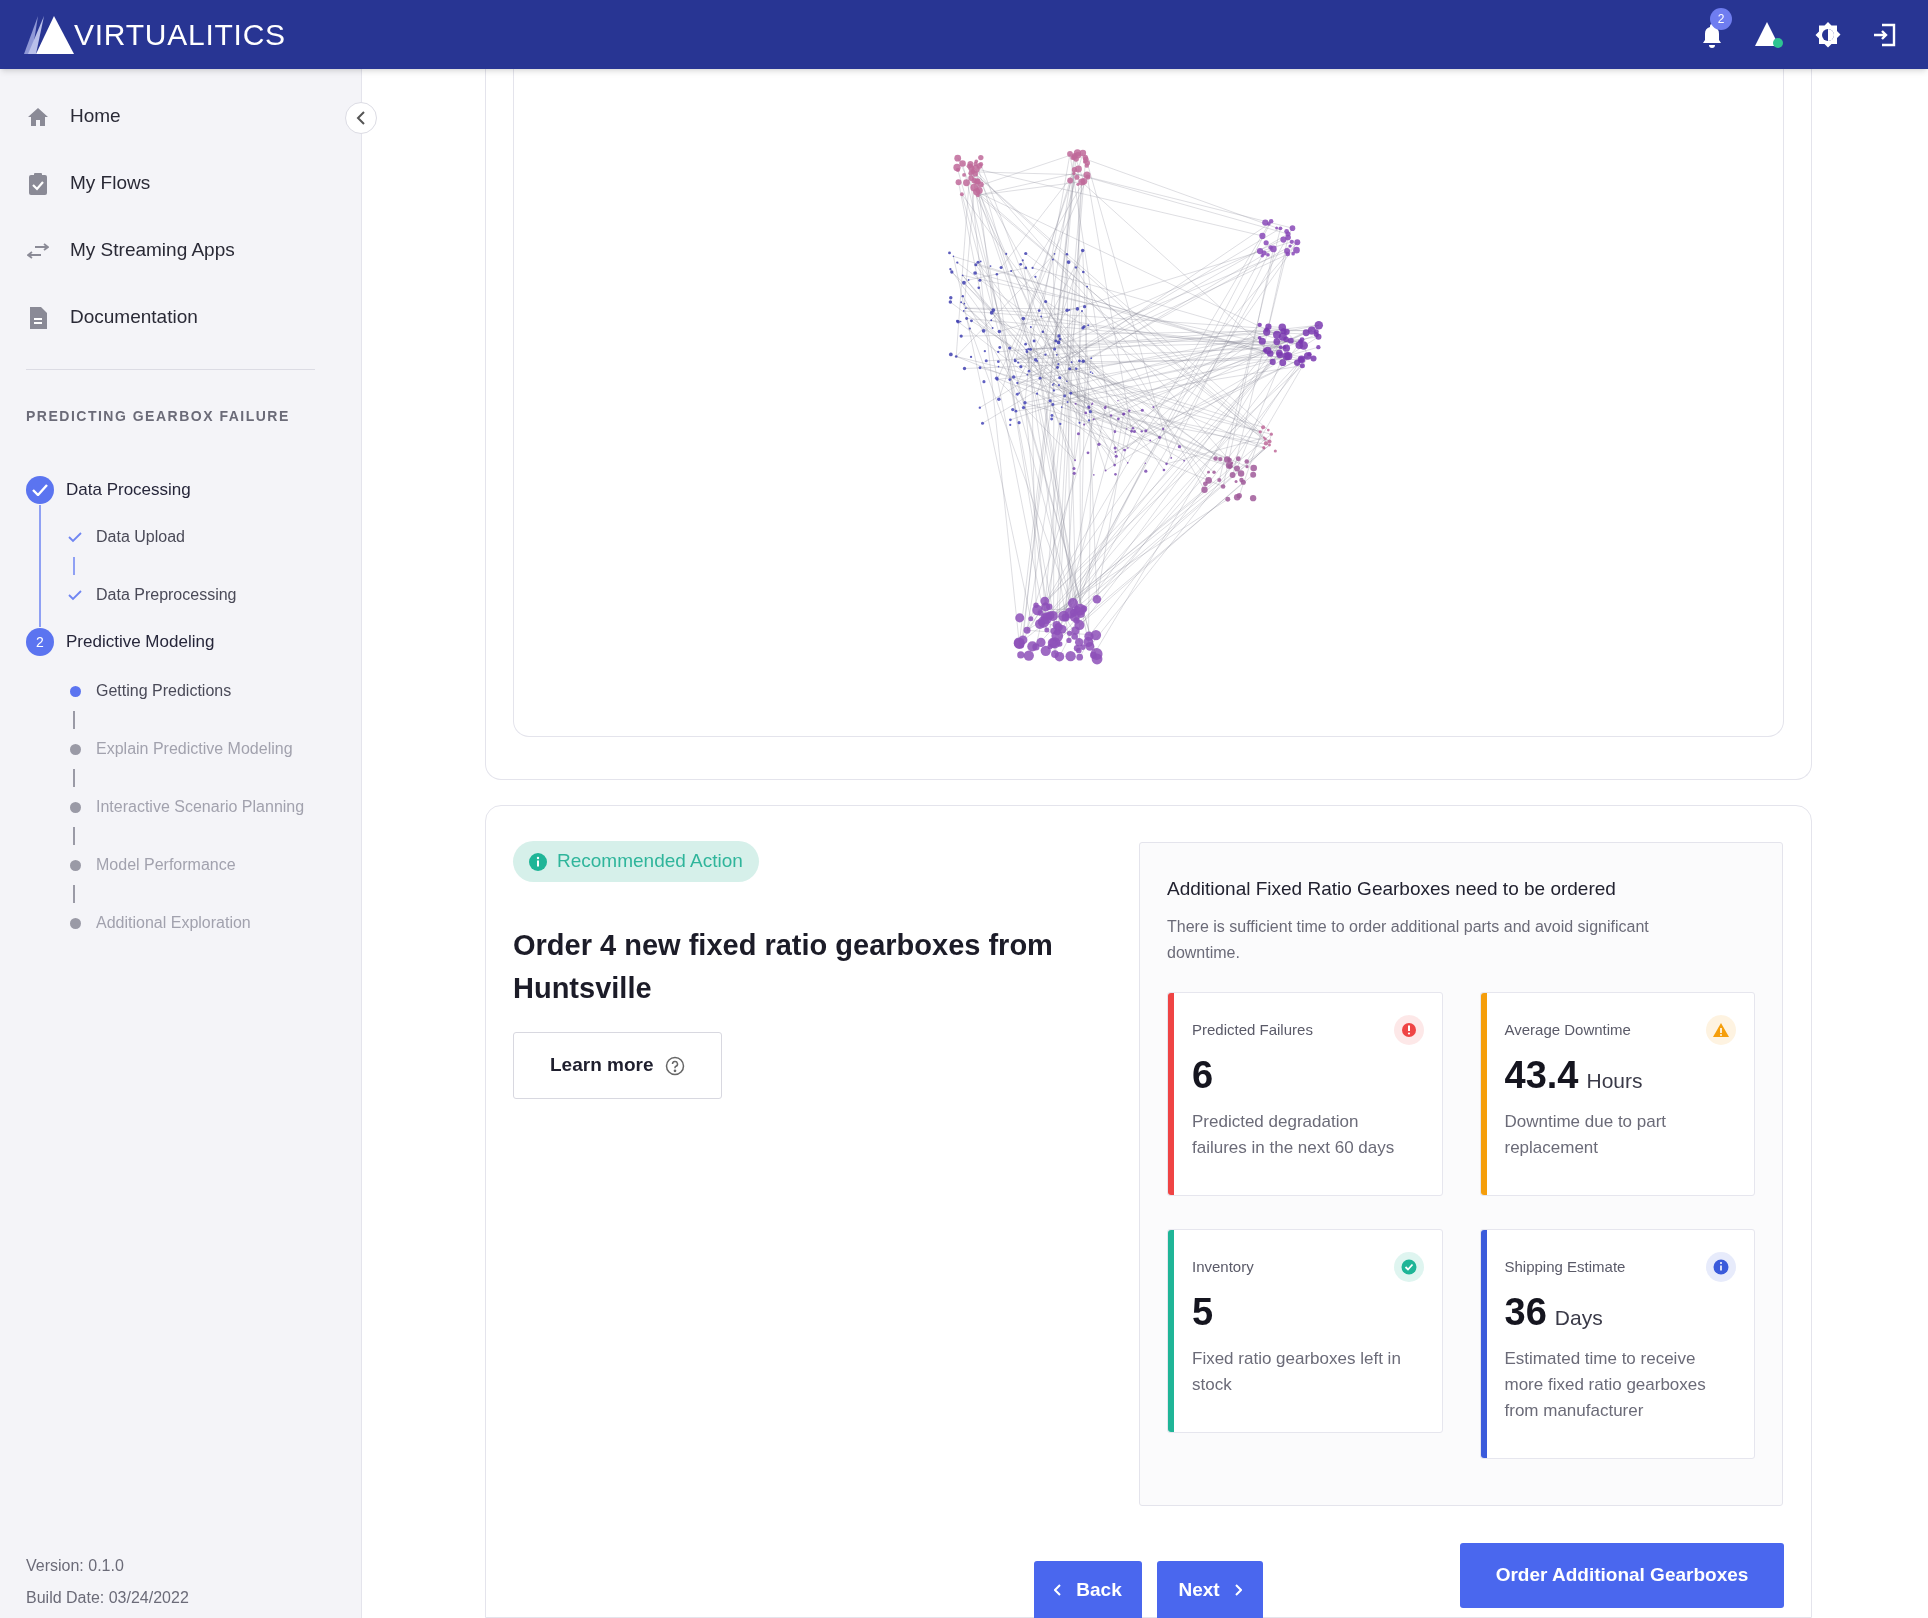  Describe the element at coordinates (1297, 1371) in the screenshot. I see `metric-description: Fixed ratio gearboxes left in stock` at that location.